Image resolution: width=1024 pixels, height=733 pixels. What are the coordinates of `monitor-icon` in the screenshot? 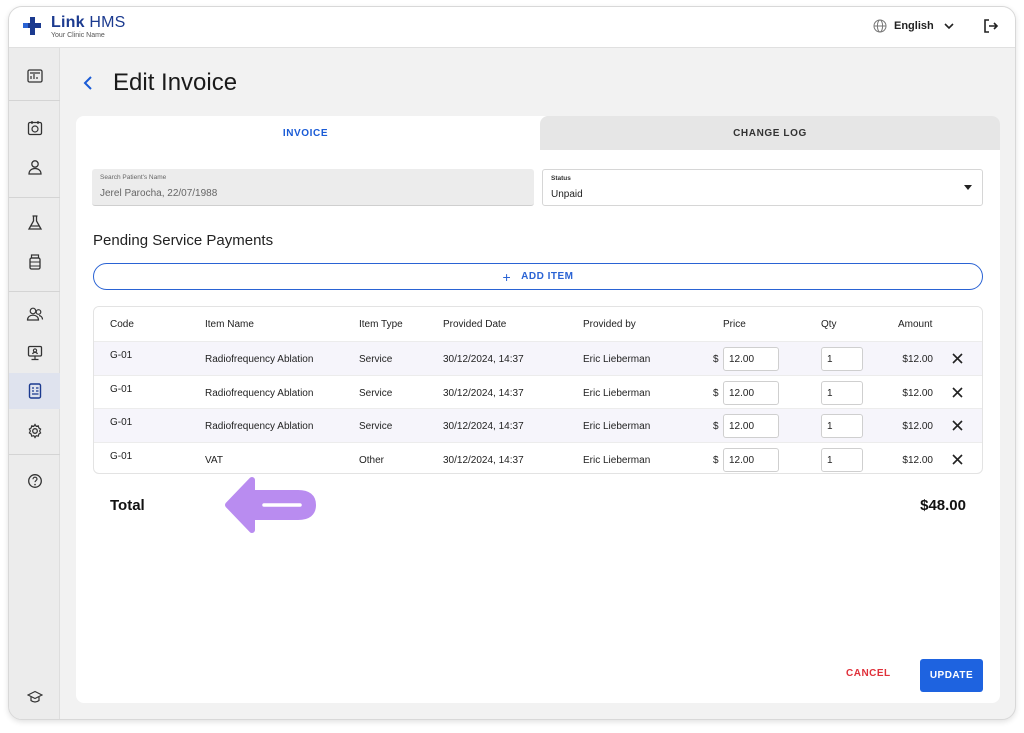 It's located at (34, 353).